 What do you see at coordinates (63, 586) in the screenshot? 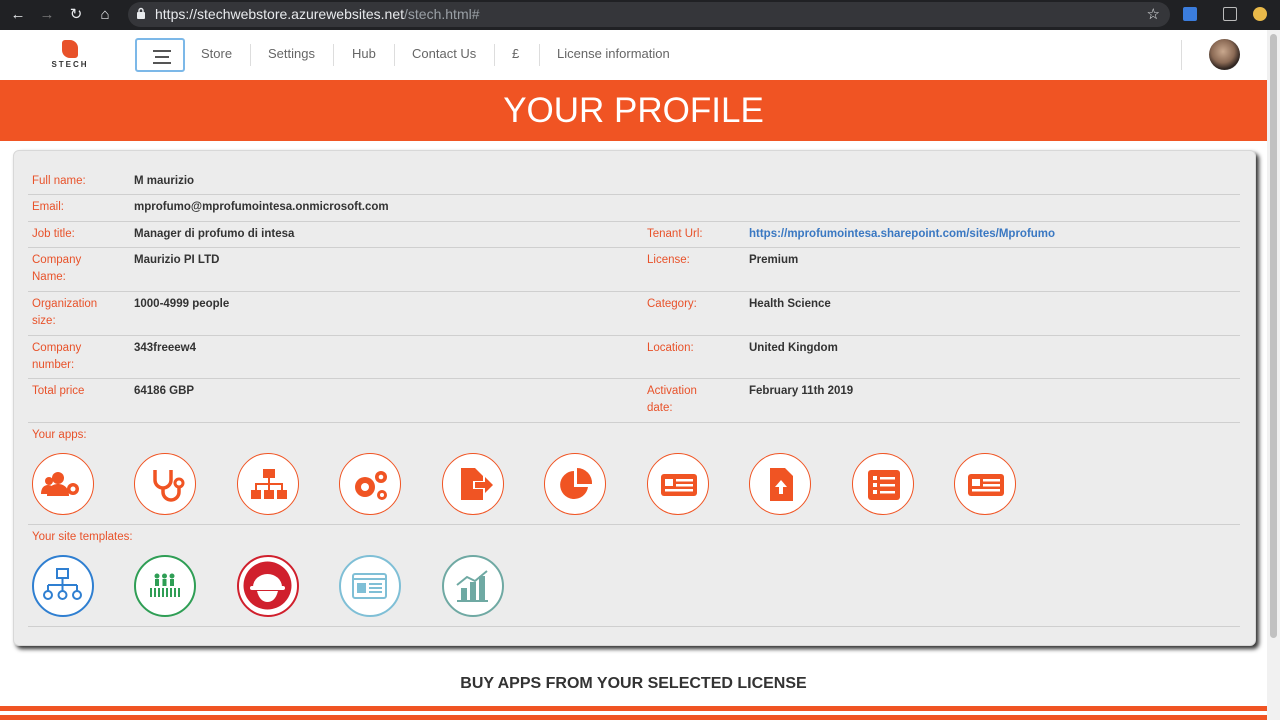
I see `hierarchy-icon` at bounding box center [63, 586].